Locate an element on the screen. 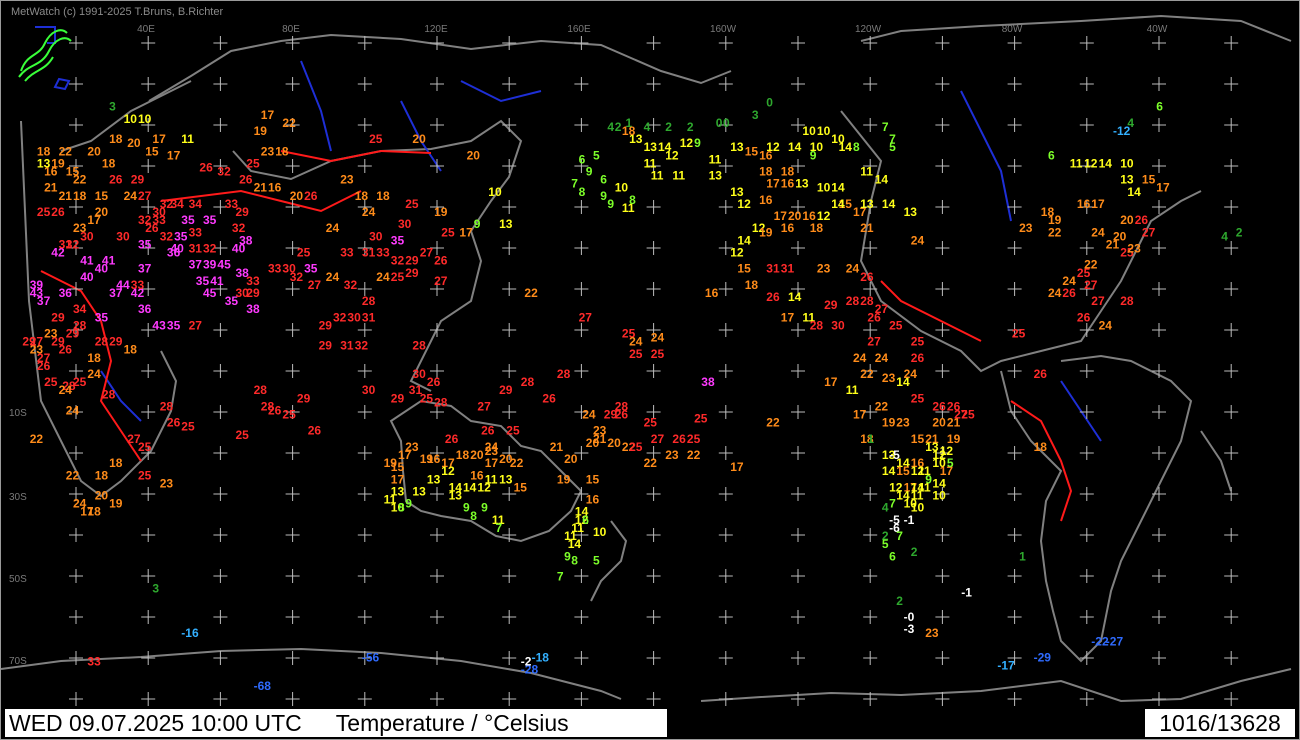 Image resolution: width=1300 pixels, height=740 pixels. temperature-value: 18 is located at coordinates (463, 455).